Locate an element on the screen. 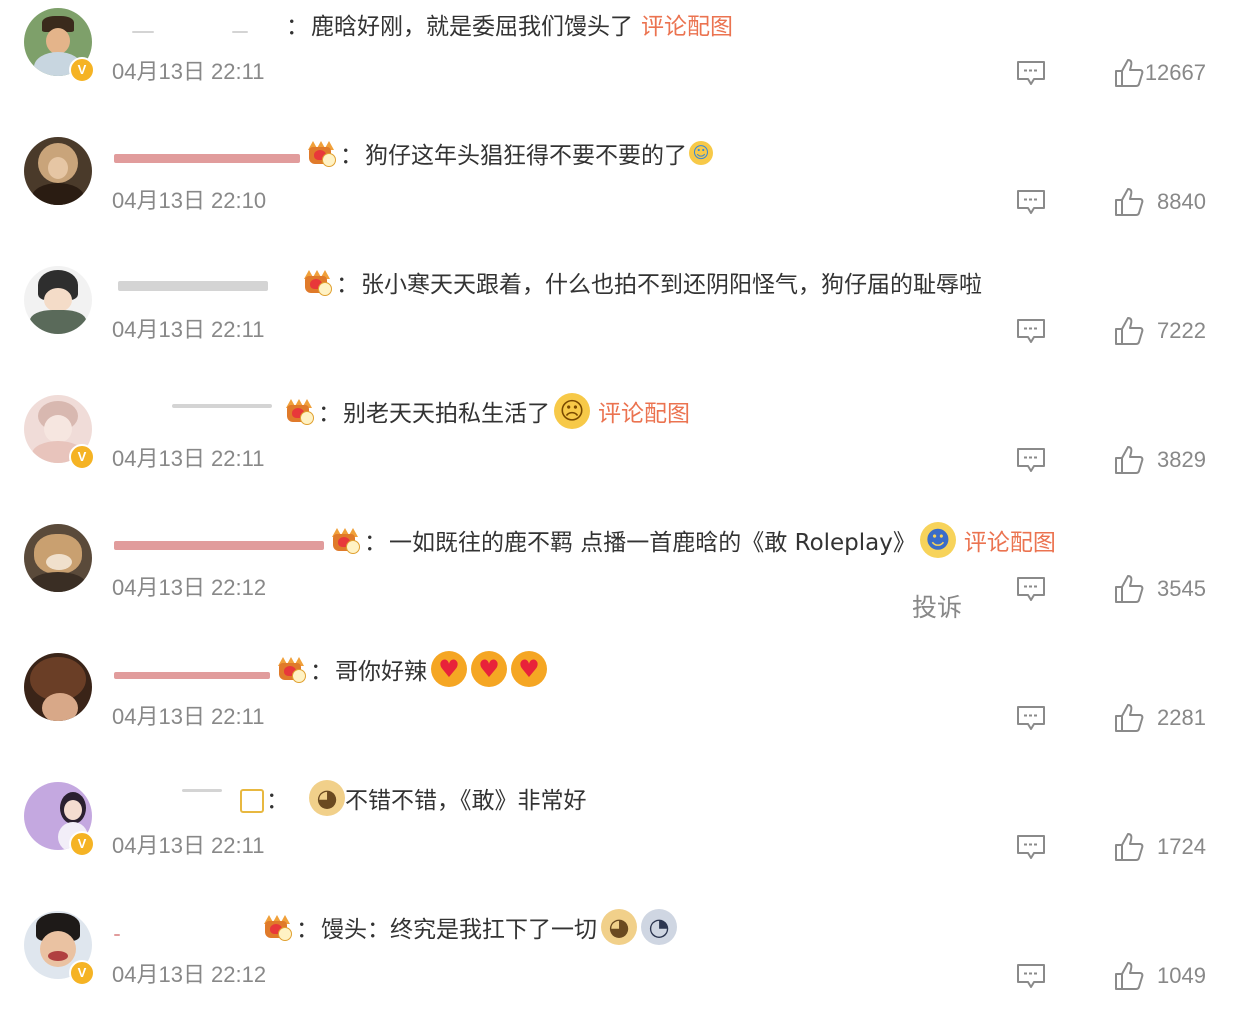 The width and height of the screenshot is (1248, 1032). like-count: 2281 is located at coordinates (1181, 717).